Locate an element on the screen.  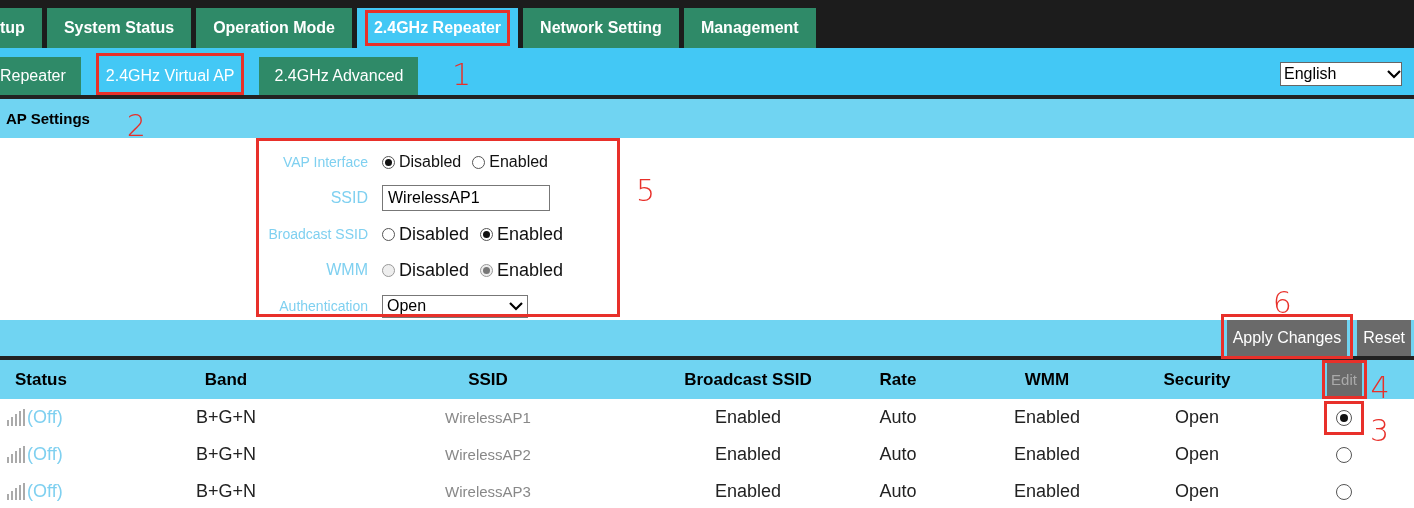
apply-button: Apply Changes is located at coordinates (1287, 338).